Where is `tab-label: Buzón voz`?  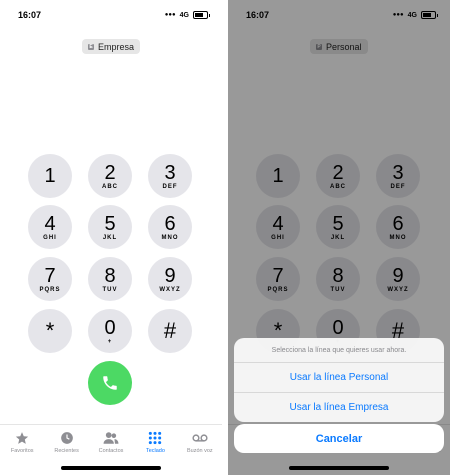
tab-label: Buzón voz is located at coordinates (199, 451).